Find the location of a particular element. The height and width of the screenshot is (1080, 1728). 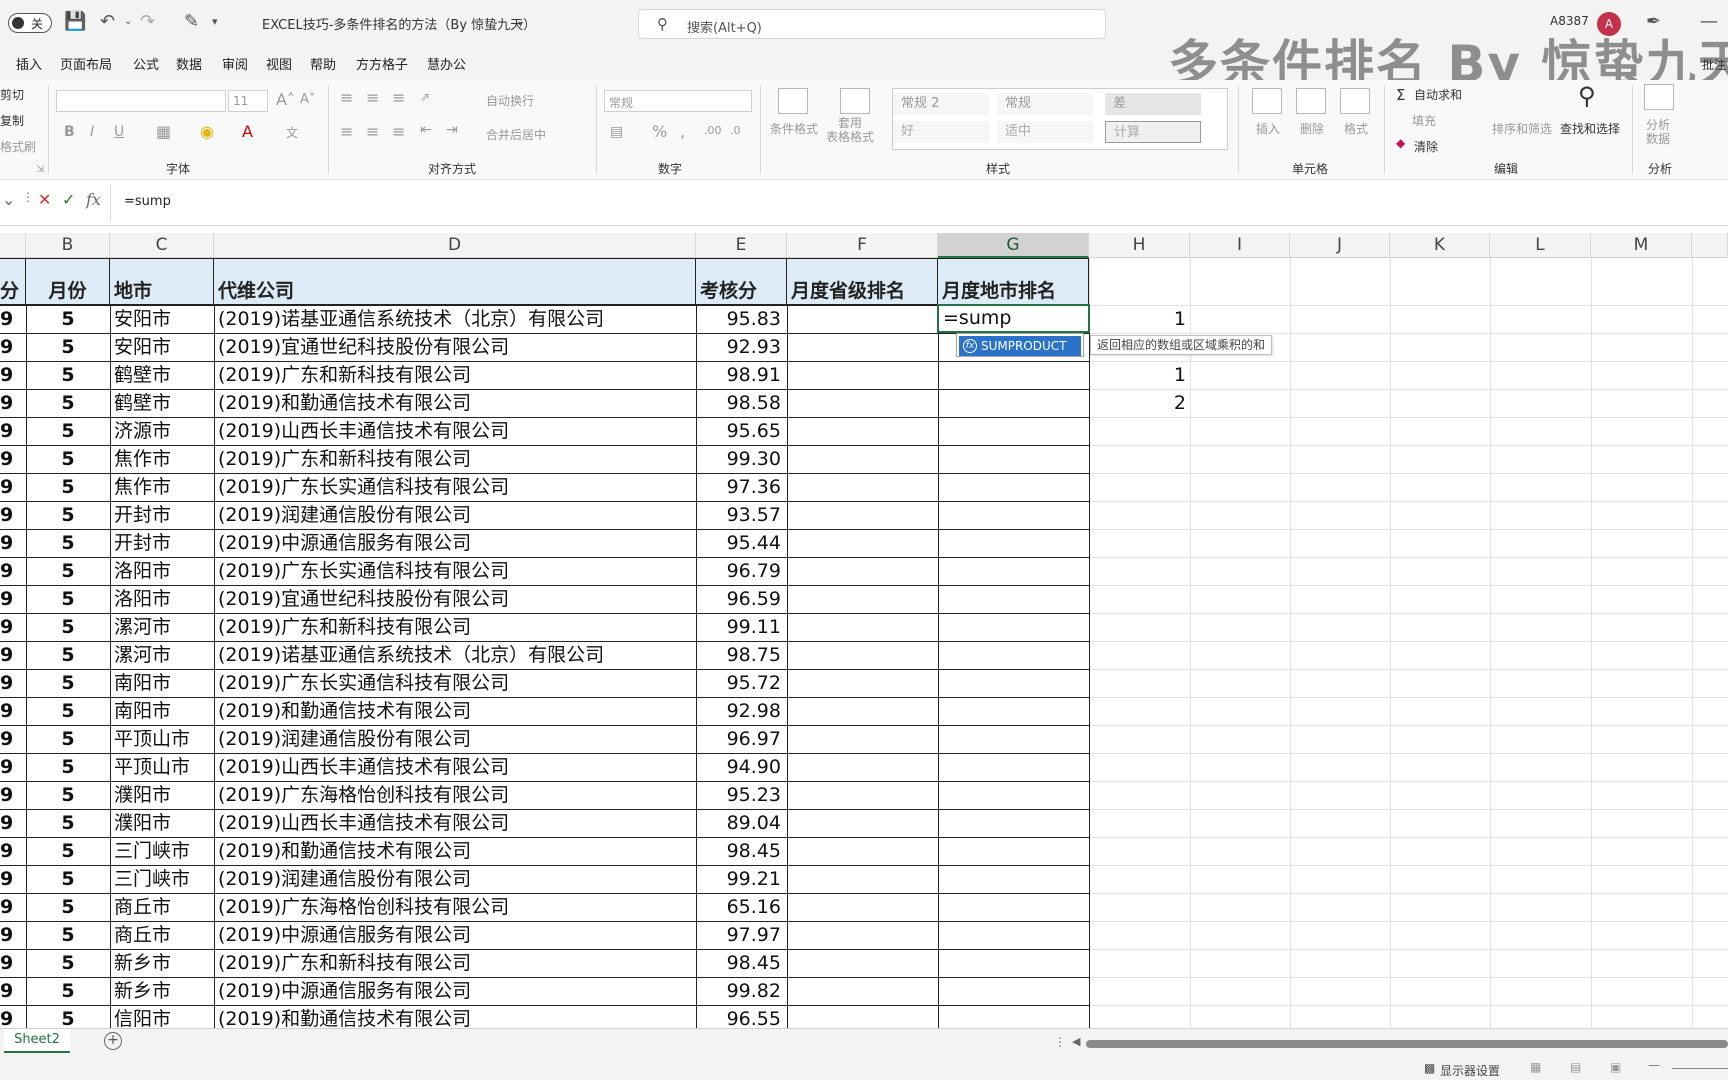

cell-company: (2019)润建通信股份有限公司 is located at coordinates (455, 739).